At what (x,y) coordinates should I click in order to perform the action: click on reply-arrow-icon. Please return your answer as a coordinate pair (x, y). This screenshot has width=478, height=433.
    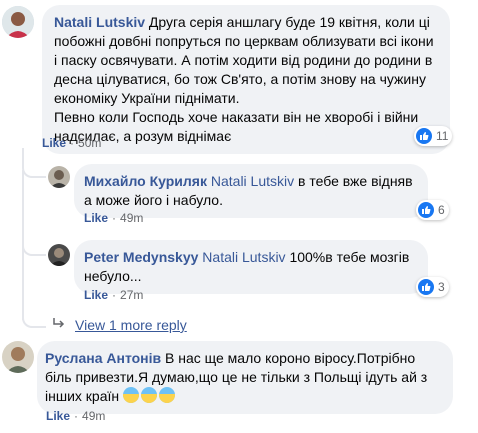
    Looking at the image, I should click on (59, 325).